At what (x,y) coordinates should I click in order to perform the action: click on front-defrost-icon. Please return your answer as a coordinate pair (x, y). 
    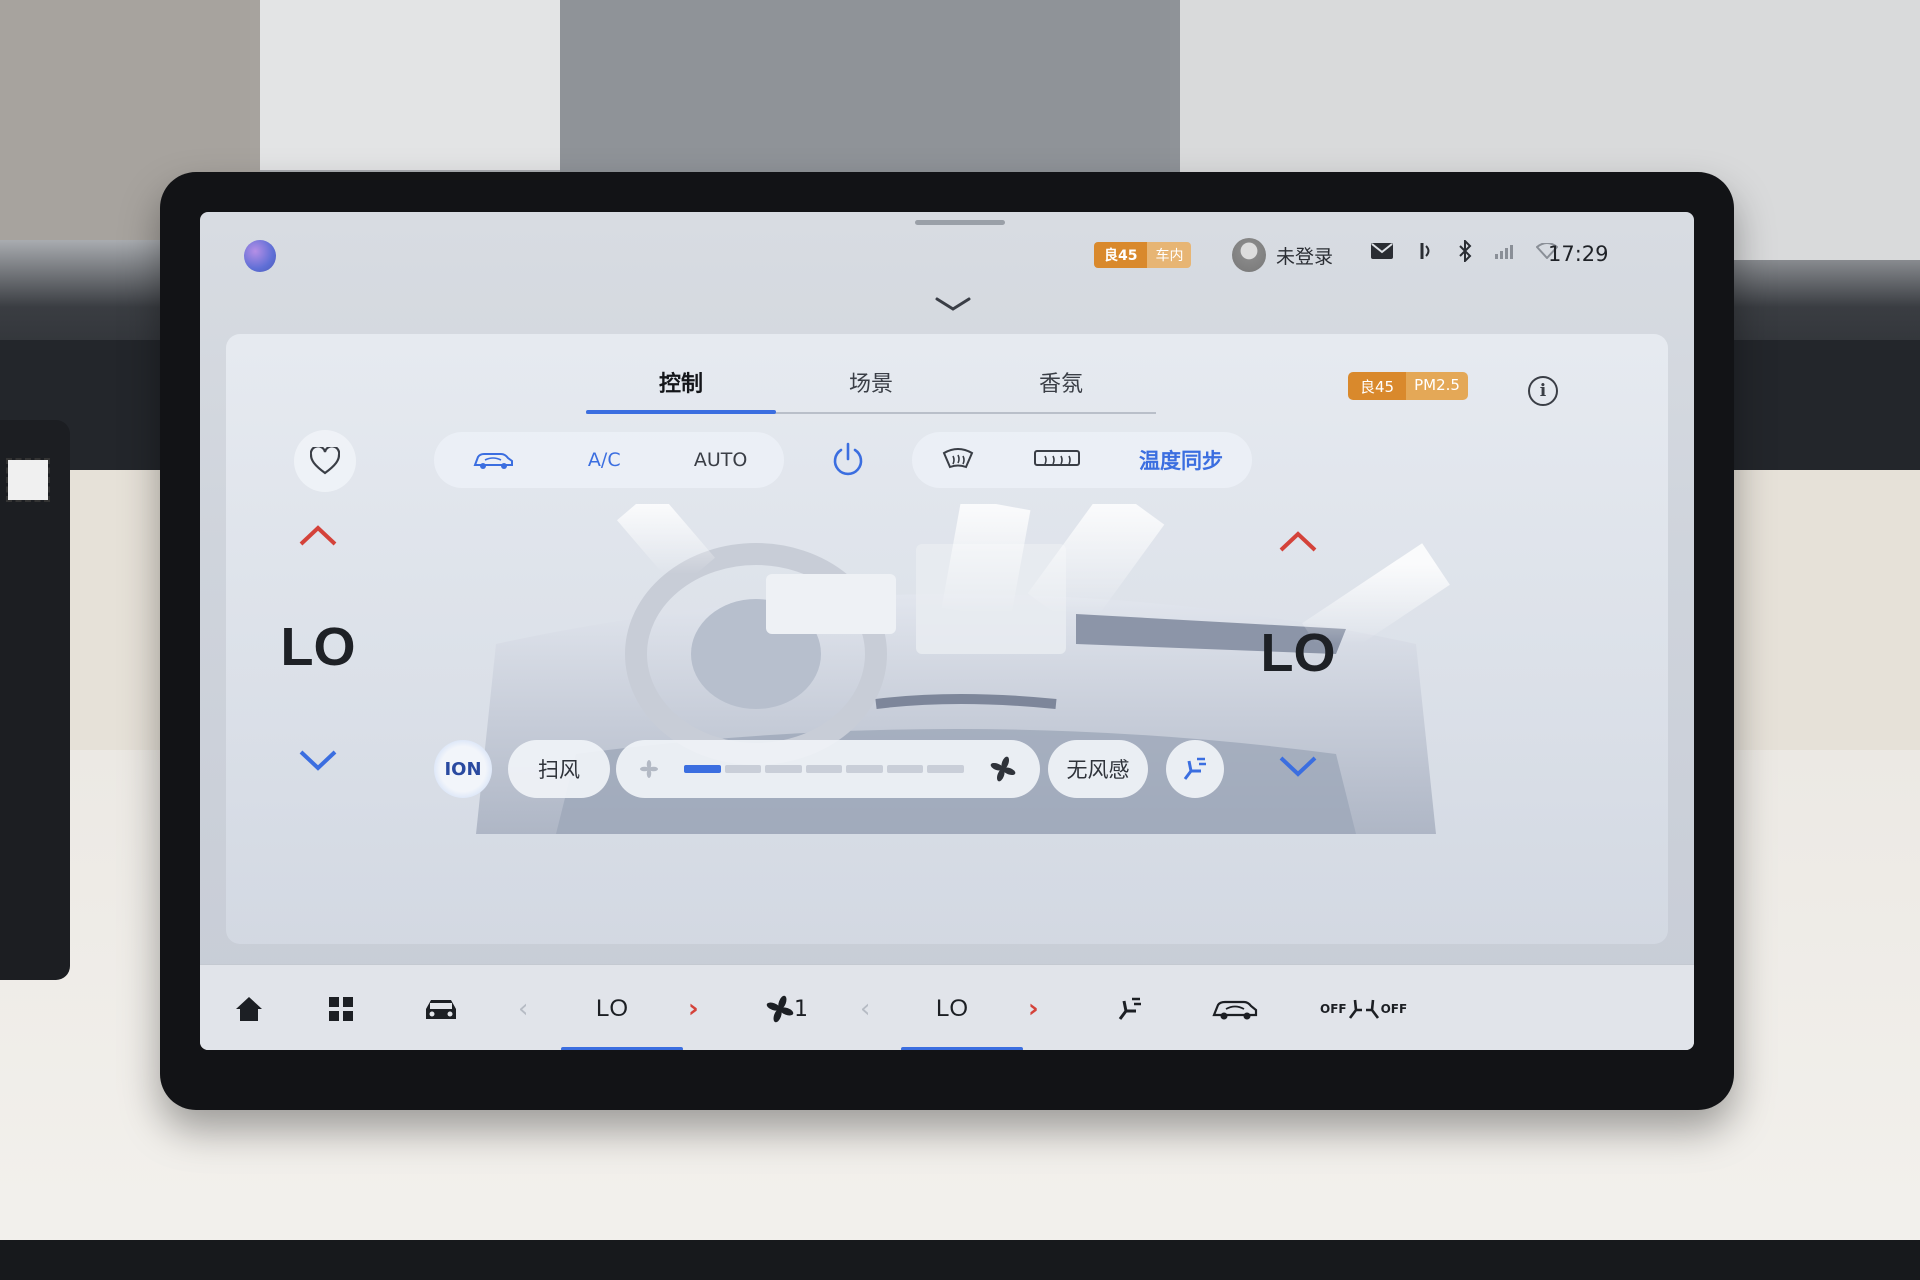
    Looking at the image, I should click on (958, 460).